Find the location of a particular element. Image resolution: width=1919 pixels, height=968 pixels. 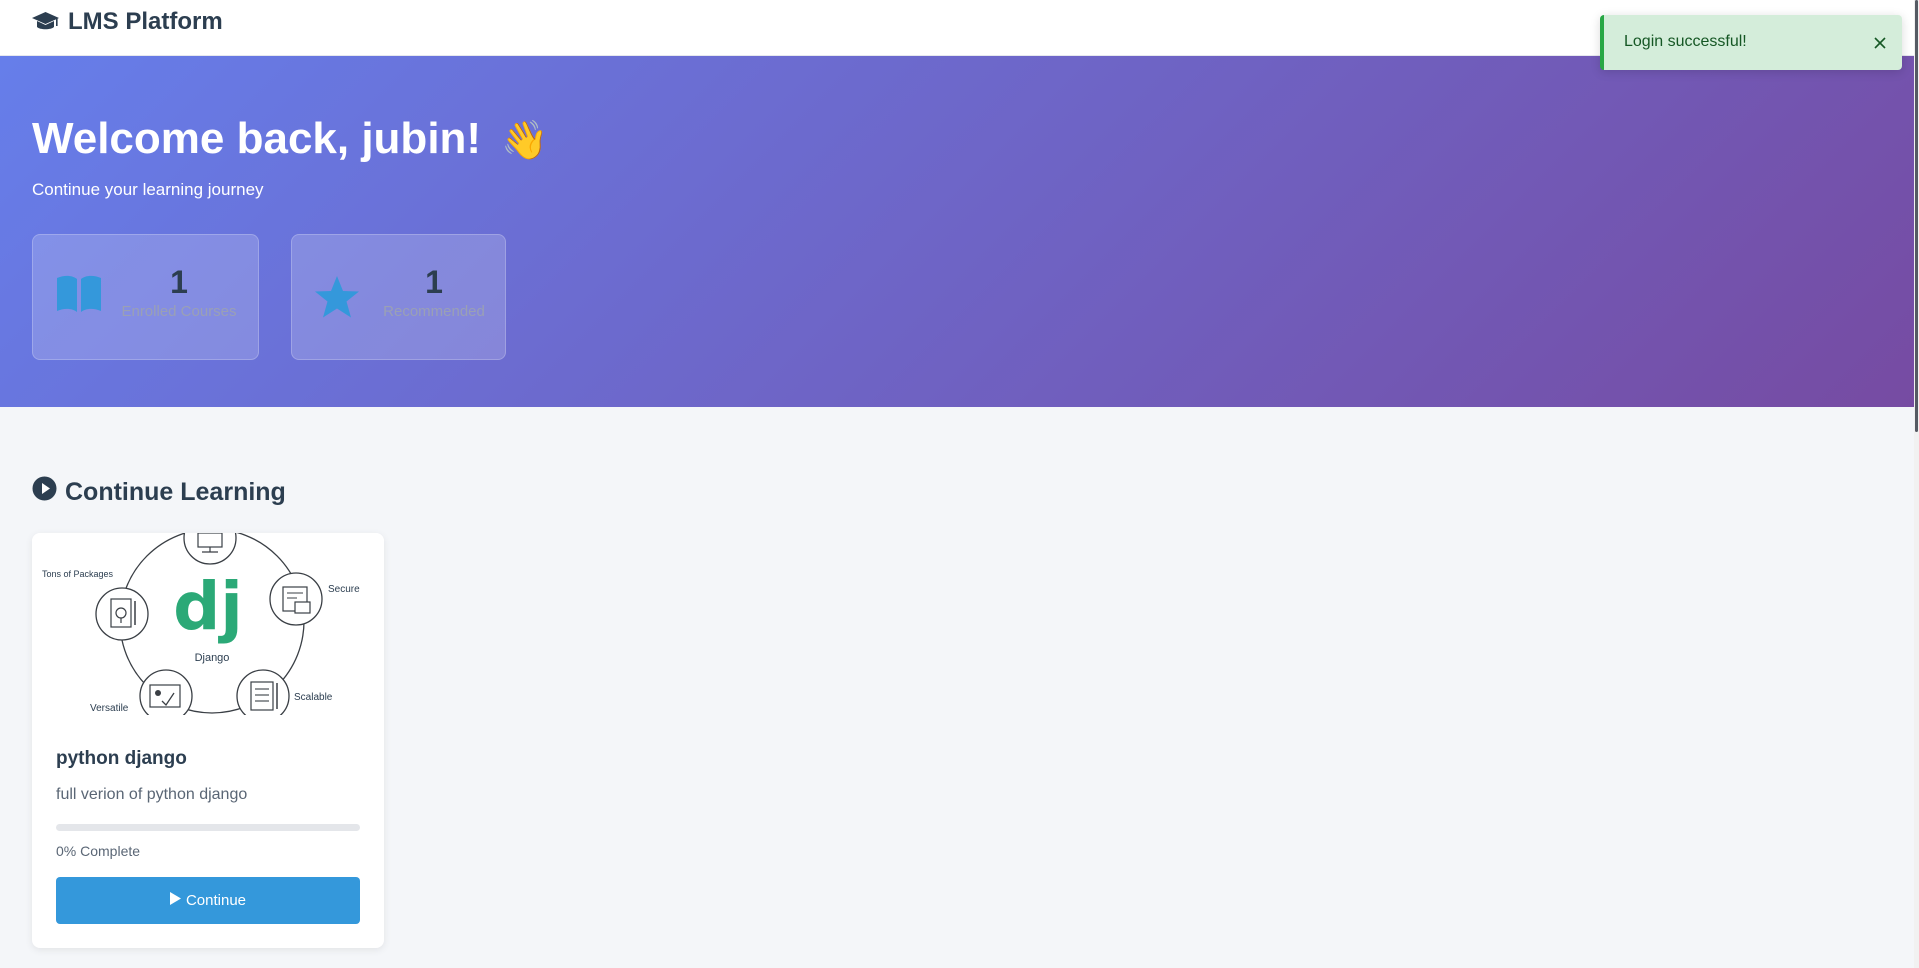

success-toast: Login successful! is located at coordinates (1751, 42).